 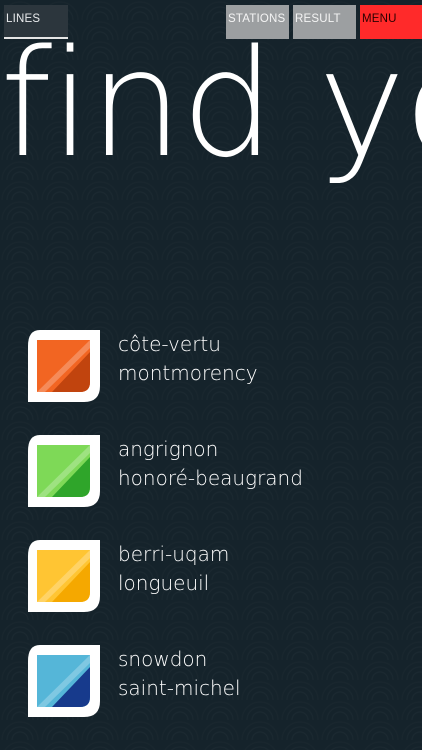 I want to click on line-item-orange: côte-vertu montmorency, so click(x=224, y=361).